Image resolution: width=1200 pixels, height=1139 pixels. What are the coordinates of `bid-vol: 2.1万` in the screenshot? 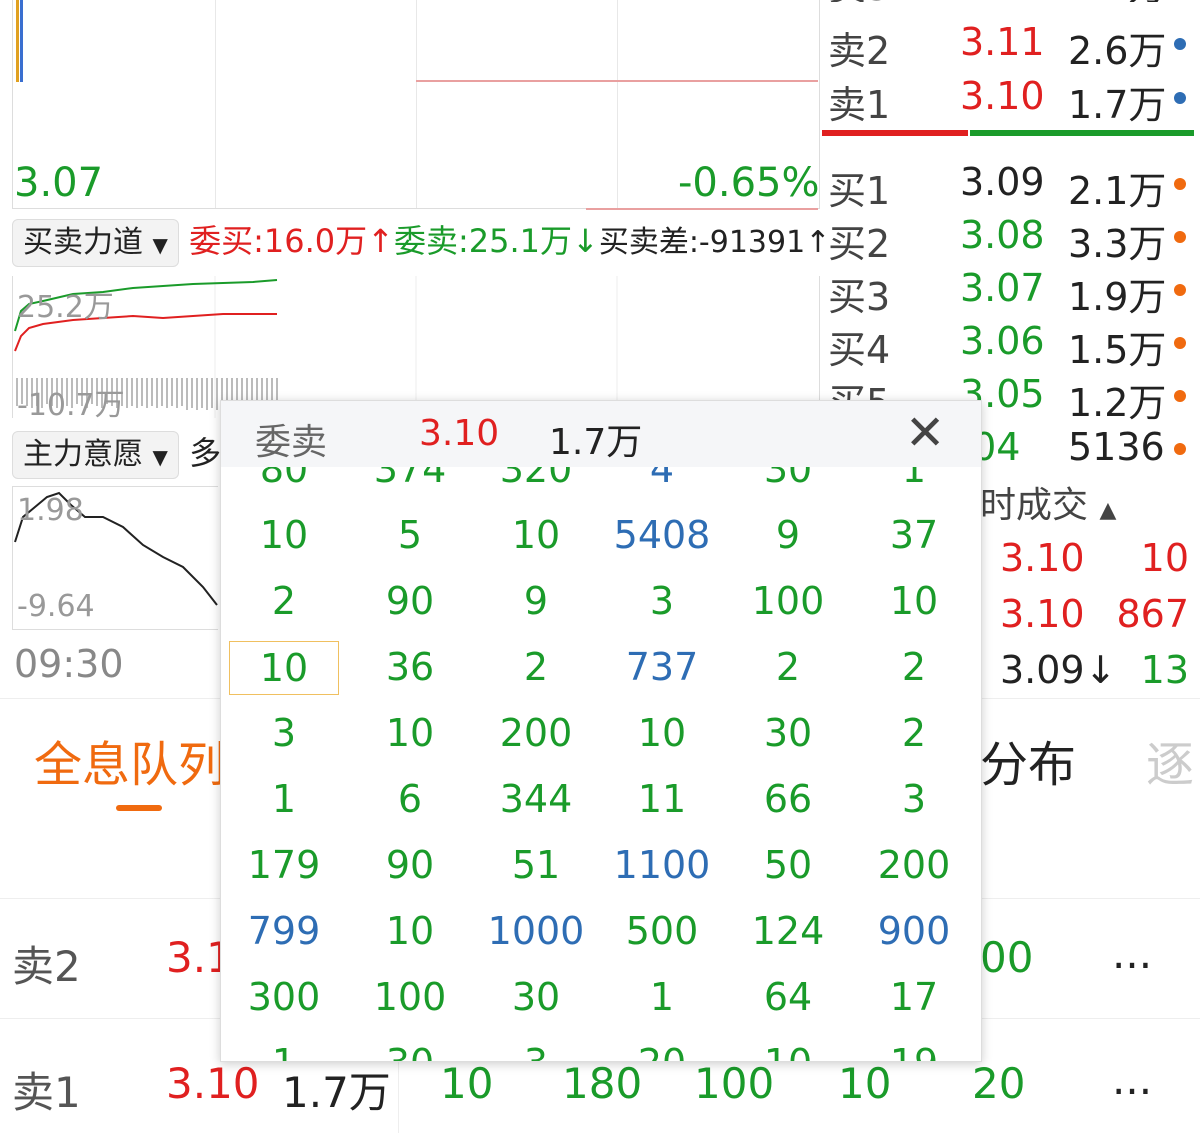 It's located at (1117, 191).